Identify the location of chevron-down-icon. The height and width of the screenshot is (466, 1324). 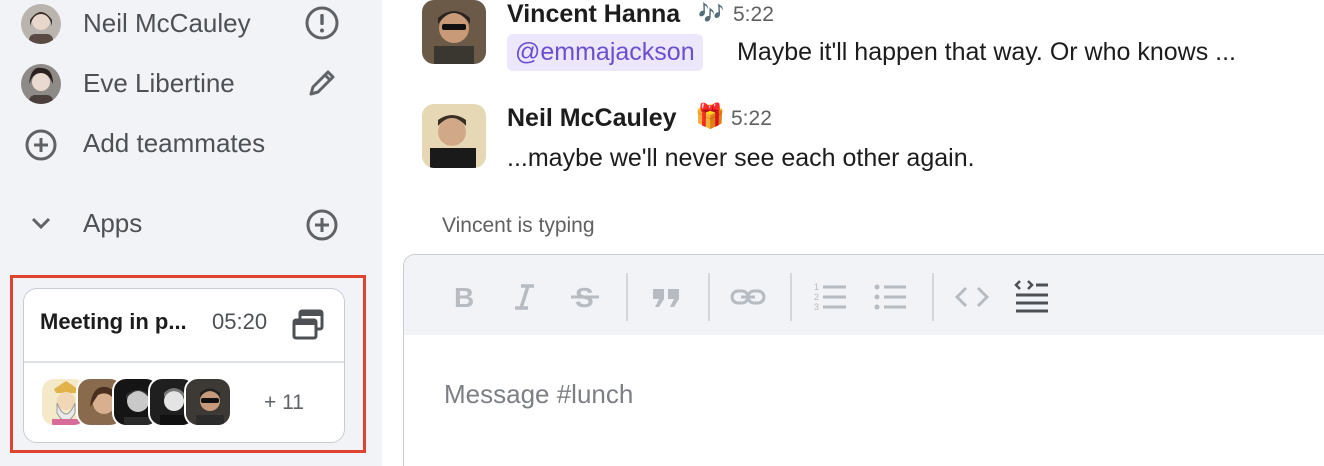
(41, 223).